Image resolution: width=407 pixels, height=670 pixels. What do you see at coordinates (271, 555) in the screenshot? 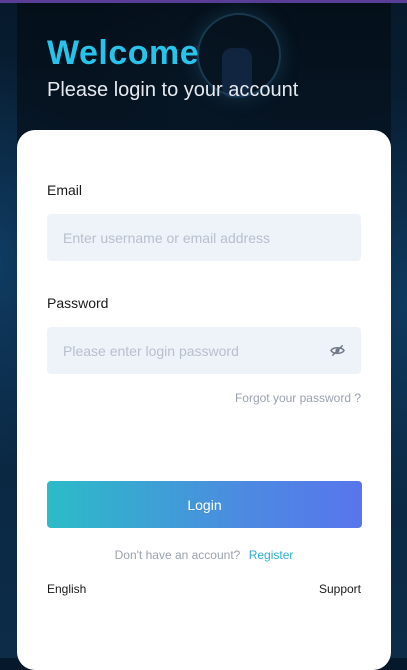
I see `register-link: Register` at bounding box center [271, 555].